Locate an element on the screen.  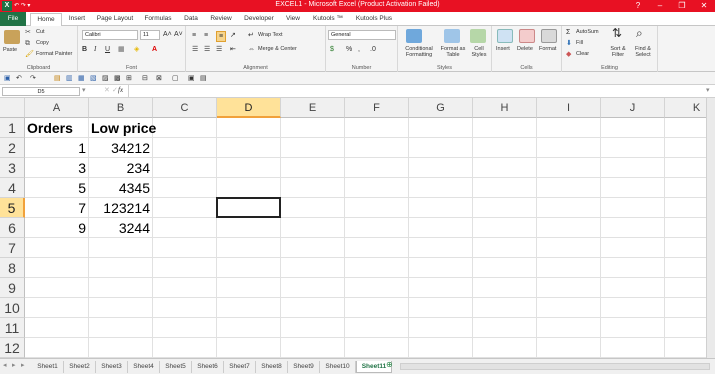
cell-a3: 3 is located at coordinates (57, 168).